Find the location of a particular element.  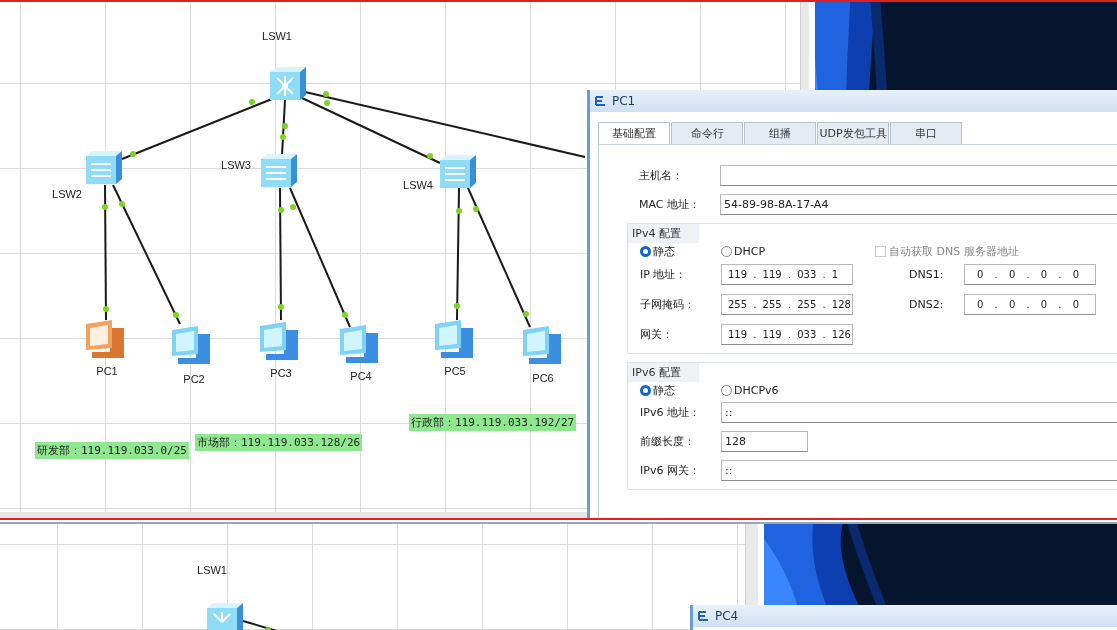

field-label: IPv6 地址： is located at coordinates (670, 412).